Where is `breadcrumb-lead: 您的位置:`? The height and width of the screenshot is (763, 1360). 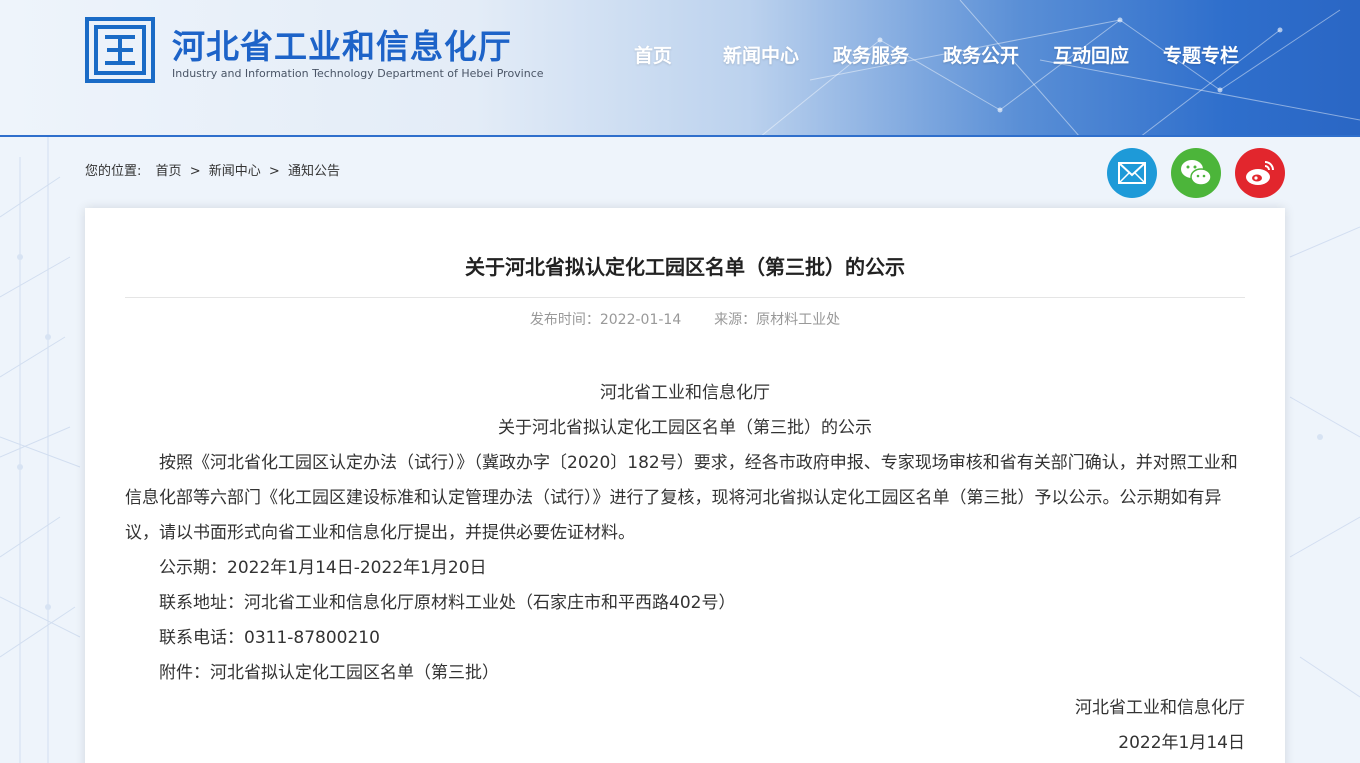 breadcrumb-lead: 您的位置: is located at coordinates (113, 171).